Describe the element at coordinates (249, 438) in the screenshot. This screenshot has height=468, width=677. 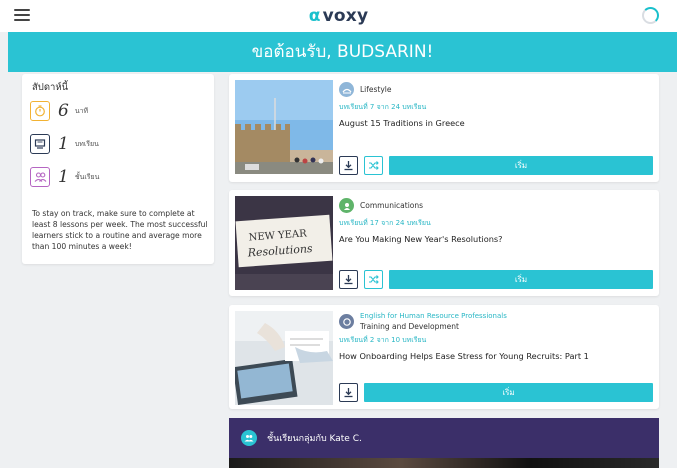
I see `group-class-icon` at that location.